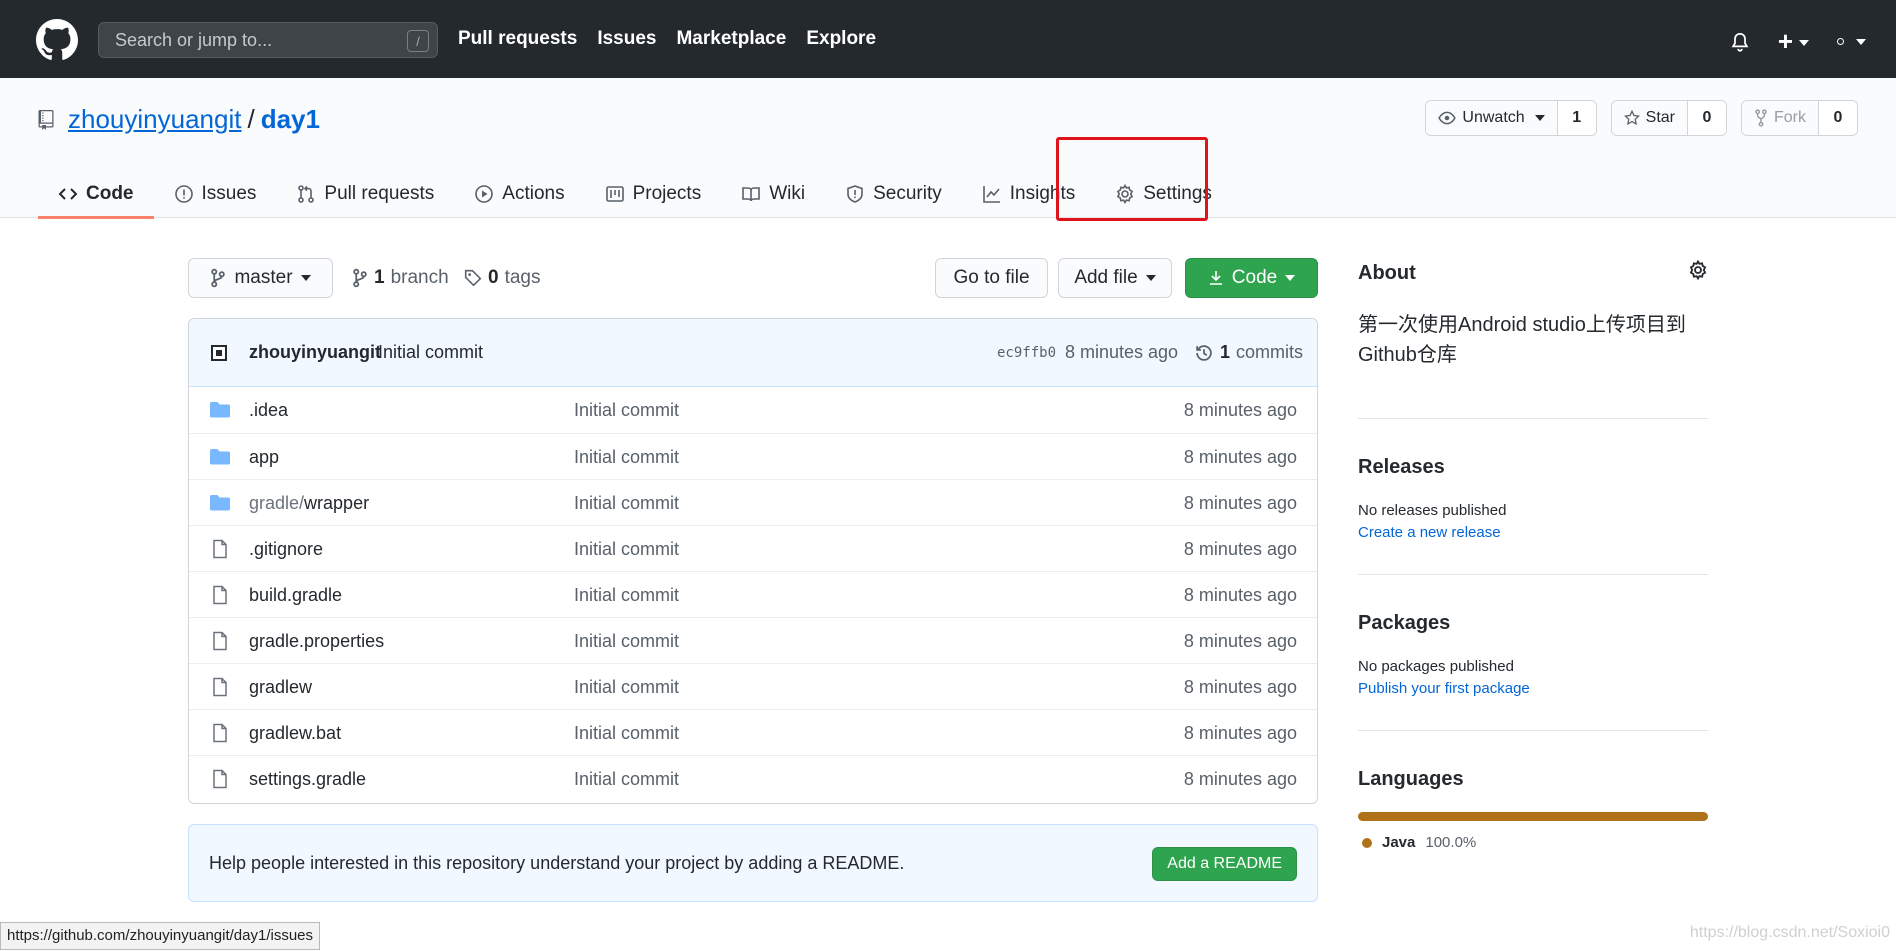  I want to click on star-group: Star 0, so click(1668, 118).